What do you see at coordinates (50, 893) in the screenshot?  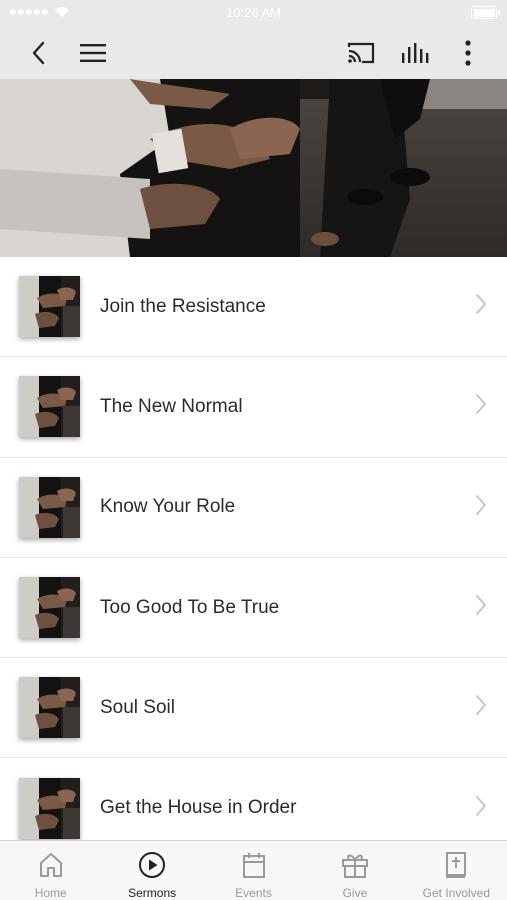 I see `tab-label: Home` at bounding box center [50, 893].